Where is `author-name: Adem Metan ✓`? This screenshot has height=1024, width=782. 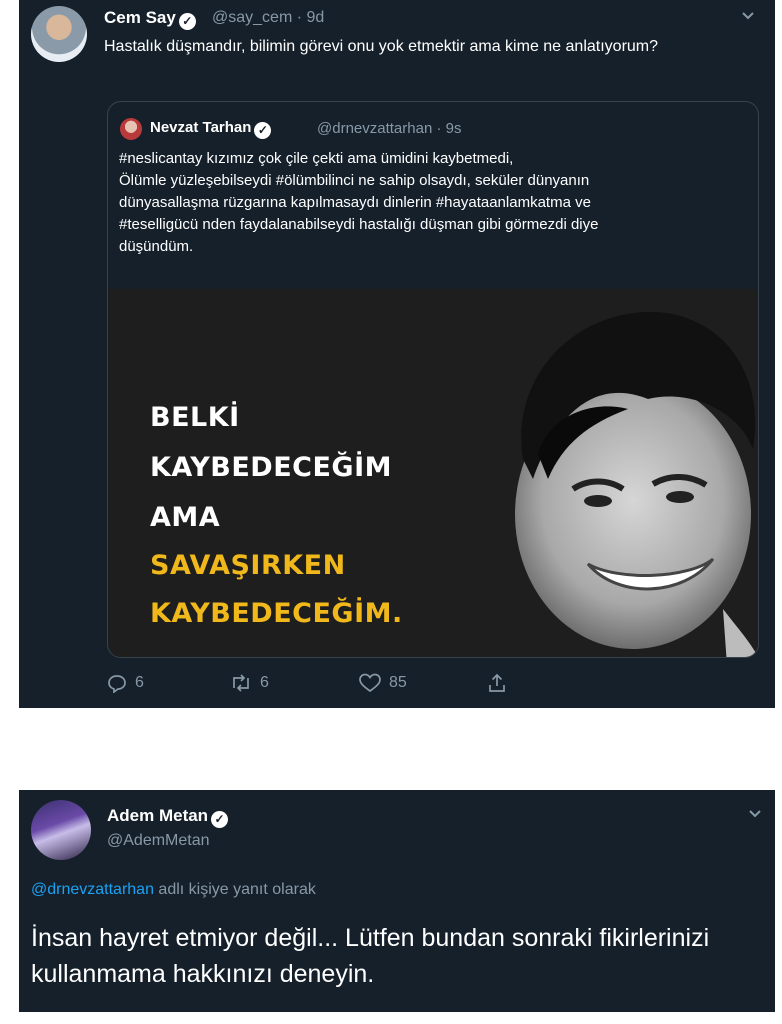 author-name: Adem Metan ✓ is located at coordinates (168, 817).